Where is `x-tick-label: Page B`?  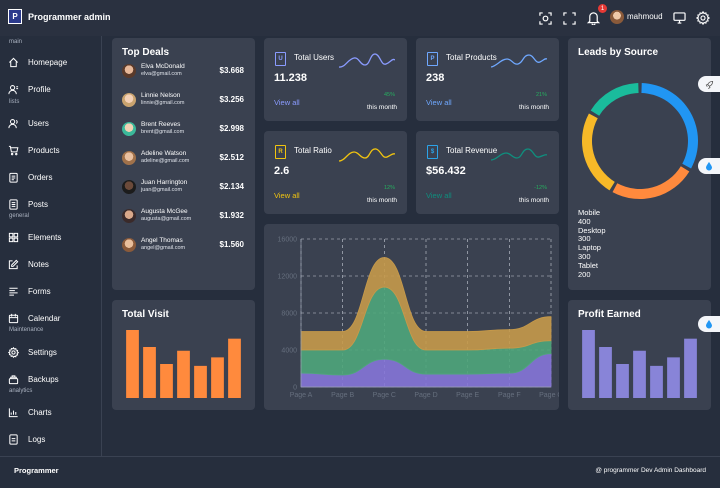 x-tick-label: Page B is located at coordinates (342, 395).